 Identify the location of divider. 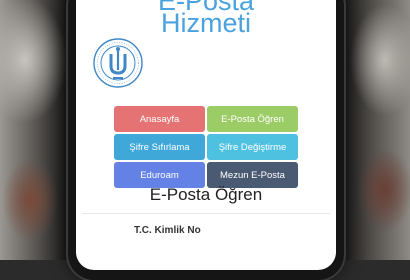
(206, 213).